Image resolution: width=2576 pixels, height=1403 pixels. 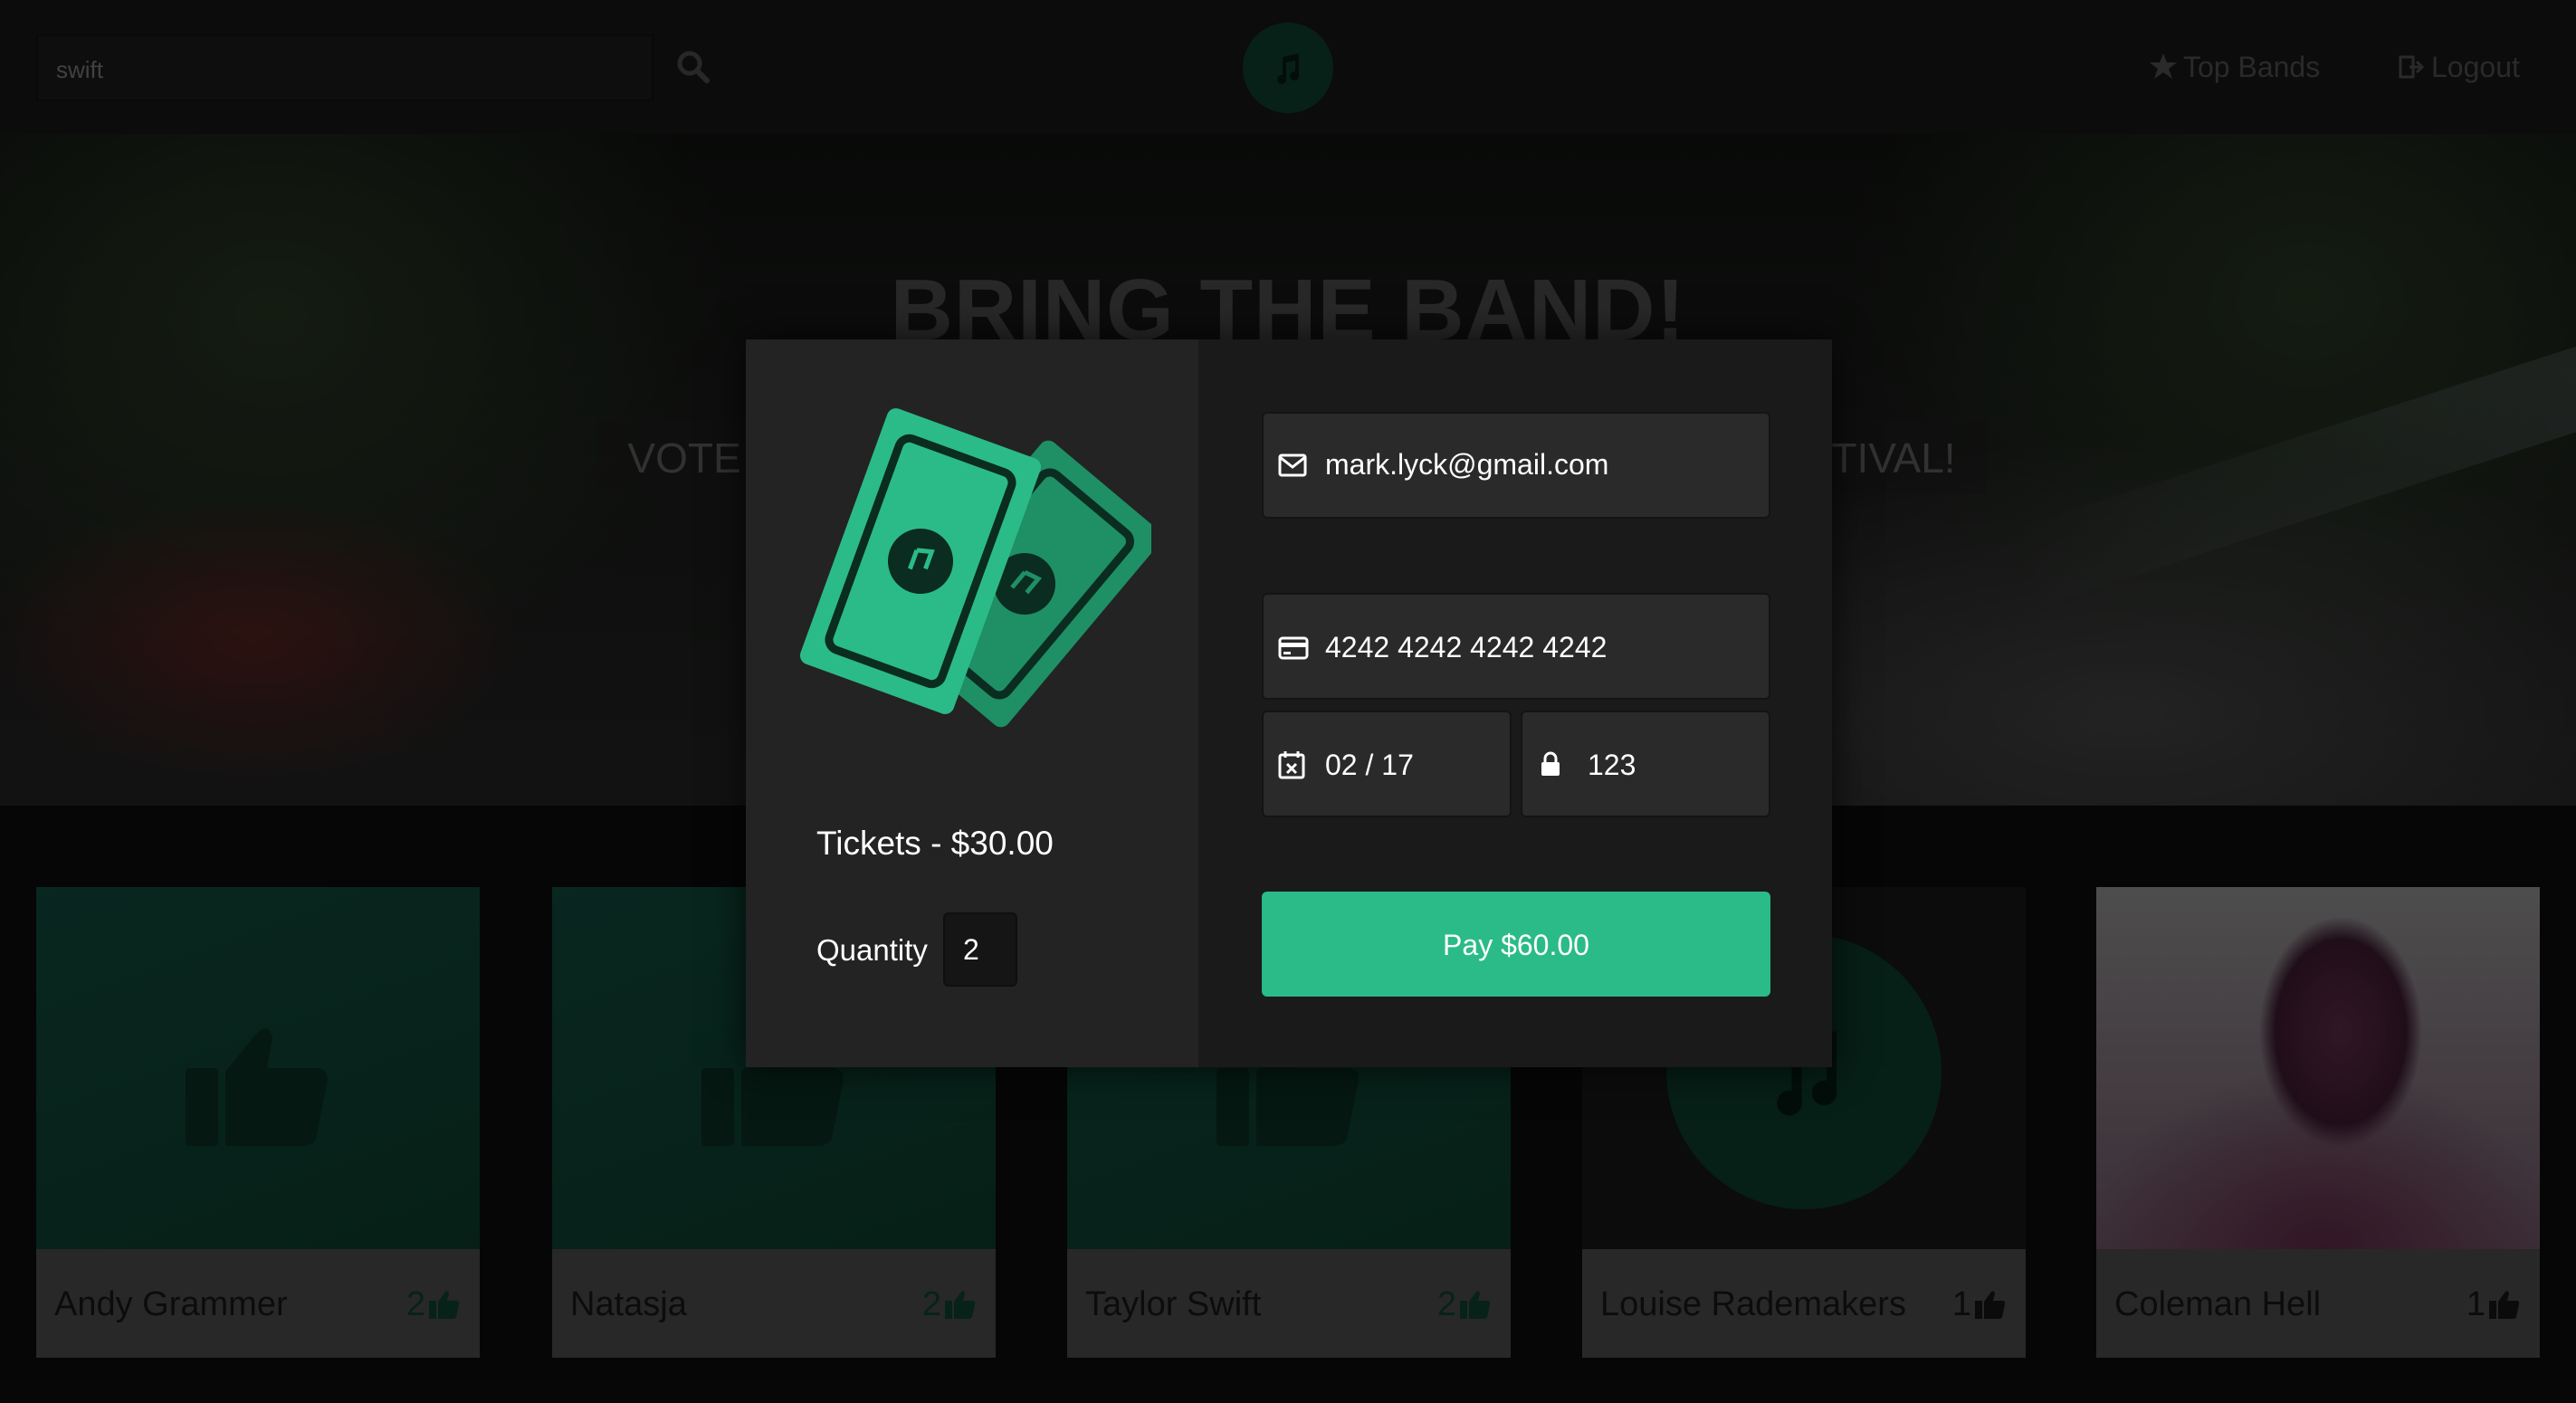 I want to click on search-input-value: swift, so click(x=79, y=69).